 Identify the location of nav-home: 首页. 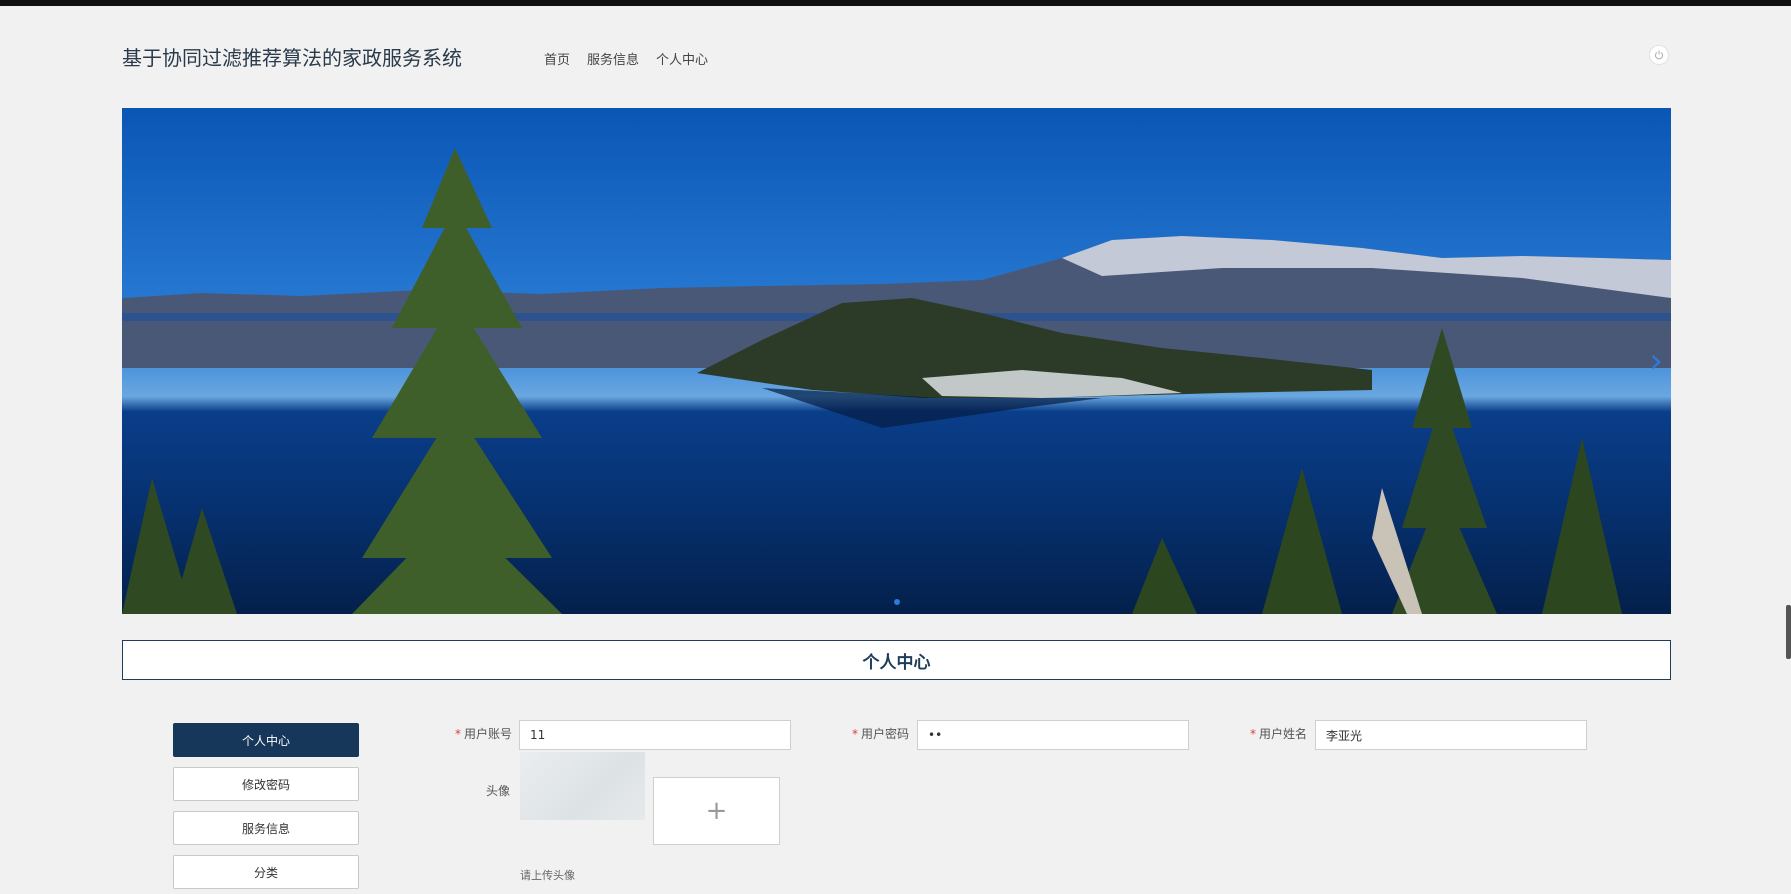
(557, 58).